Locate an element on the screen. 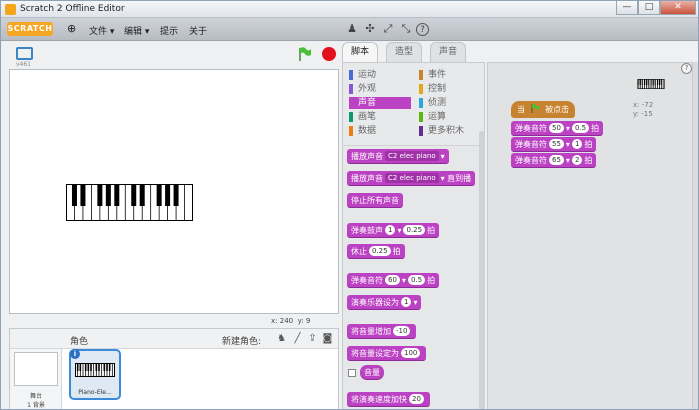  palette-scrollbar is located at coordinates (482, 270).